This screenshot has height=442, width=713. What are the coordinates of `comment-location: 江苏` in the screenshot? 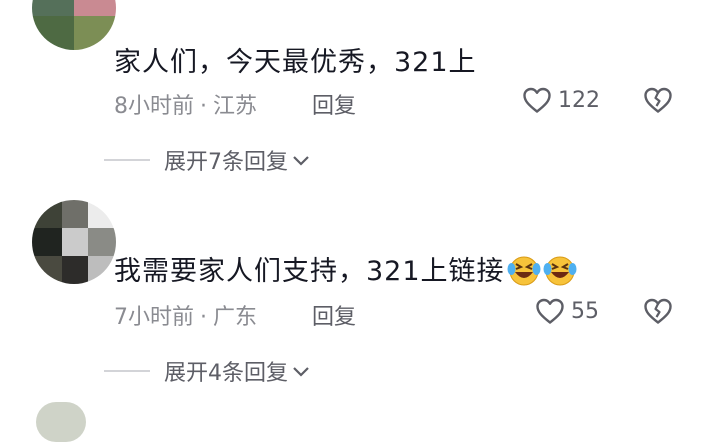 It's located at (235, 106).